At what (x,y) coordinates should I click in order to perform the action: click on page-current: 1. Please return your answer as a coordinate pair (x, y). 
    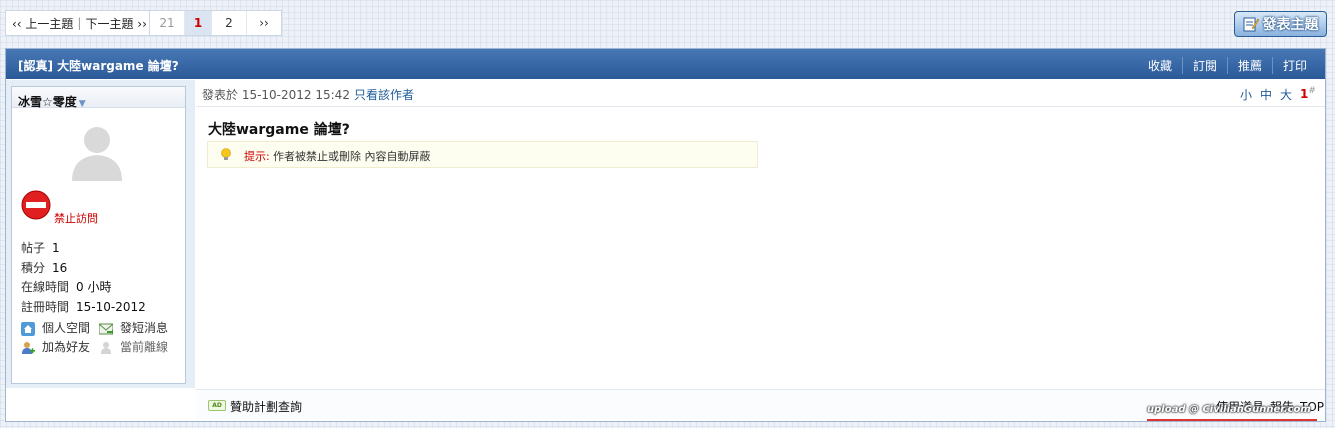
    Looking at the image, I should click on (198, 23).